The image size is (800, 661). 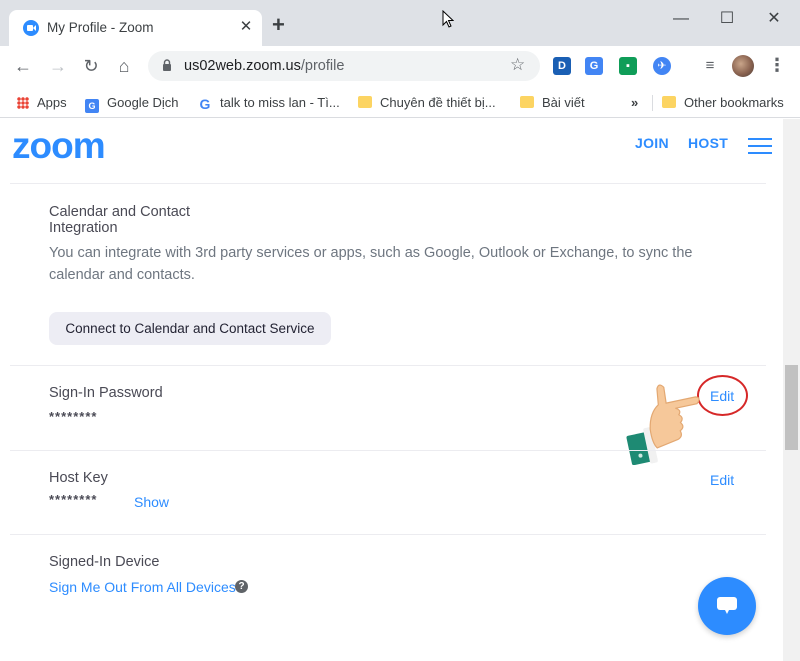 I want to click on minimize-icon: —, so click(x=681, y=19).